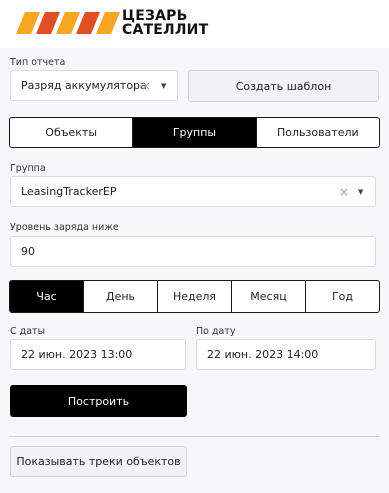 The image size is (389, 493). What do you see at coordinates (121, 296) in the screenshot?
I see `tab-day: День` at bounding box center [121, 296].